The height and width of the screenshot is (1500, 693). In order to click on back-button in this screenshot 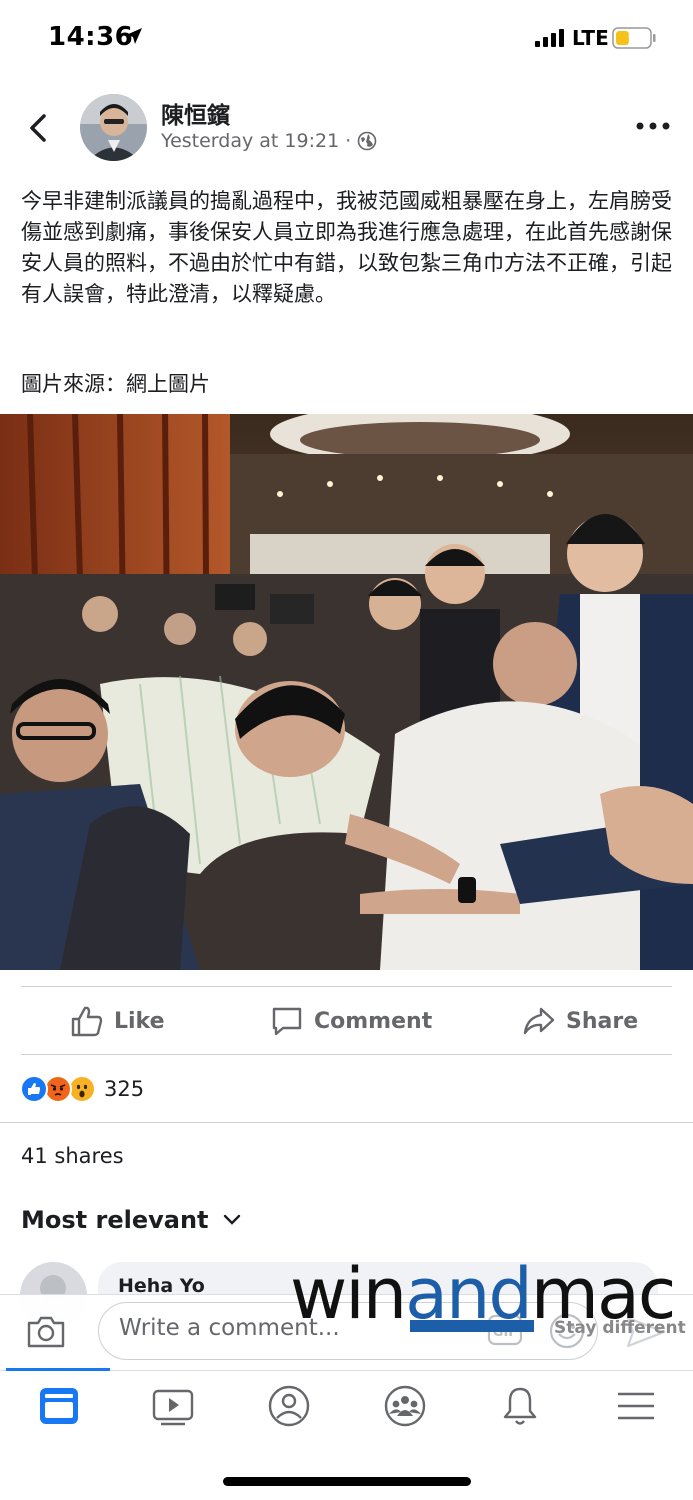, I will do `click(40, 128)`.